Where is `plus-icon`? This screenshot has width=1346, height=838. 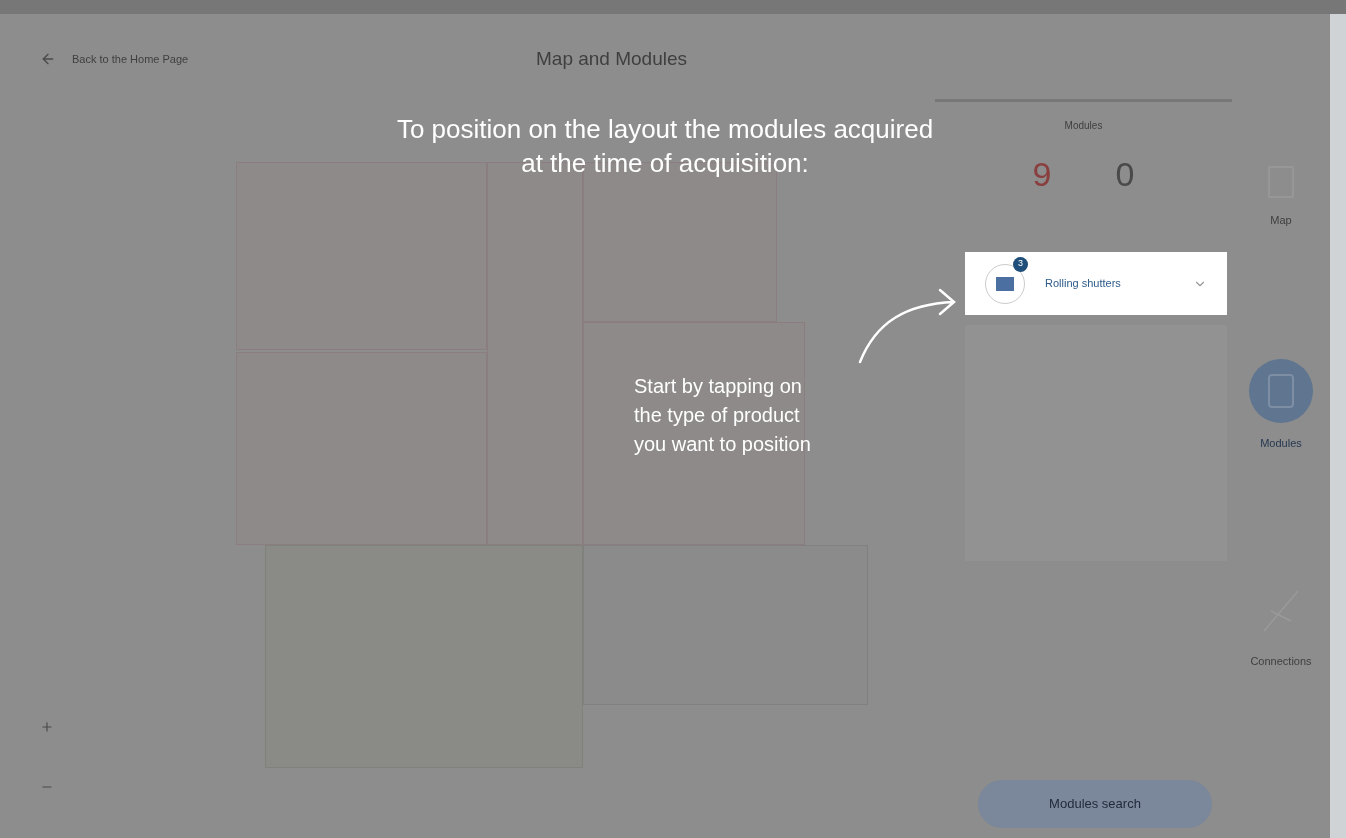
plus-icon is located at coordinates (47, 727).